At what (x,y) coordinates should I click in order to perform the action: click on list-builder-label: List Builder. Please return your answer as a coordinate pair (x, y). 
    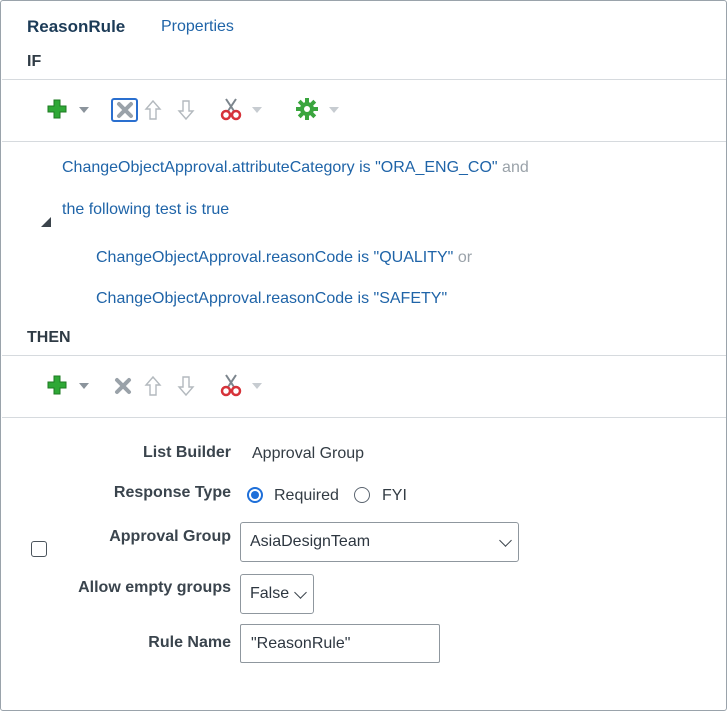
    Looking at the image, I should click on (186, 452).